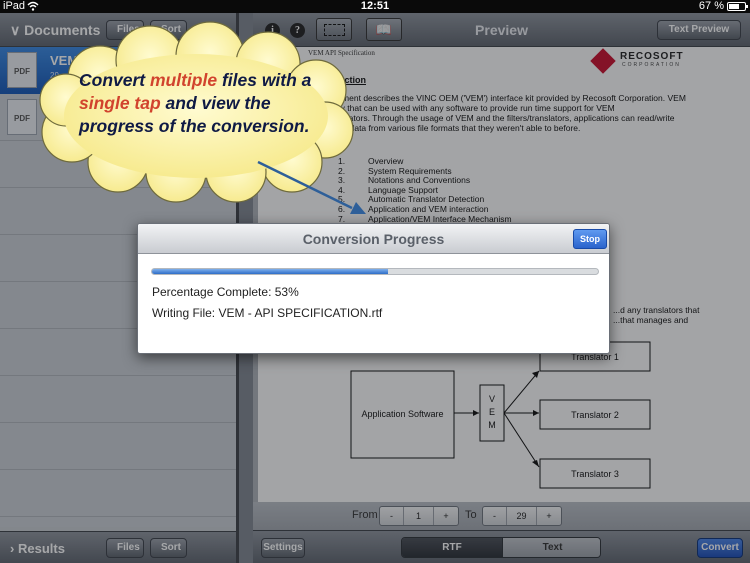 The height and width of the screenshot is (563, 750). I want to click on battery-percent: 67 %, so click(711, 6).